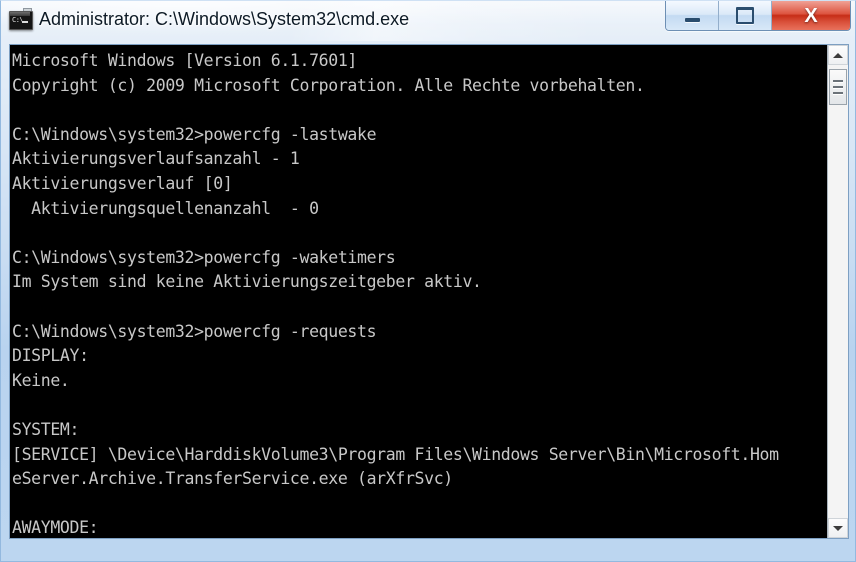 The image size is (856, 562). I want to click on scrollbar-thumb, so click(838, 87).